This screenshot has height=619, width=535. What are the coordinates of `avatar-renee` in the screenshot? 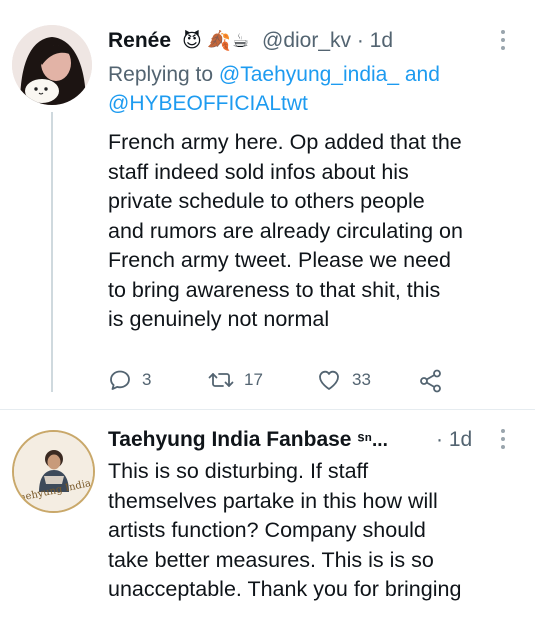 It's located at (52, 65).